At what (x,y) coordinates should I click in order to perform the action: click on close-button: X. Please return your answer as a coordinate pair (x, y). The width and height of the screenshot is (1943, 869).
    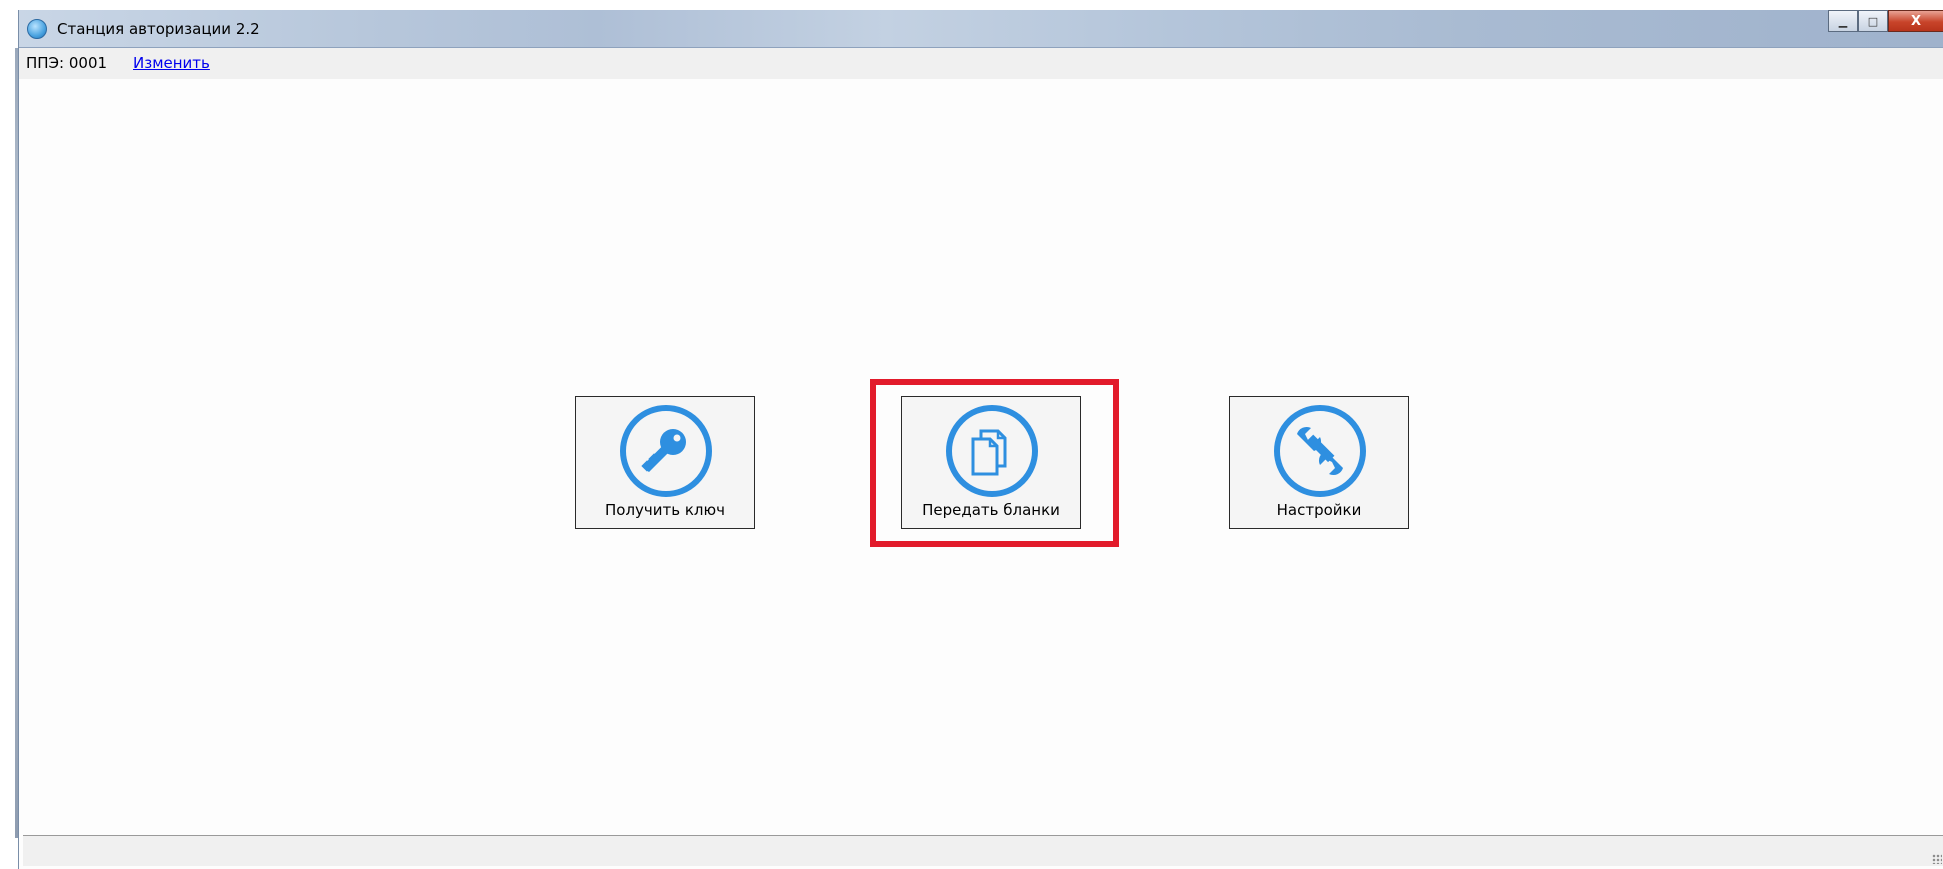
    Looking at the image, I should click on (1915, 21).